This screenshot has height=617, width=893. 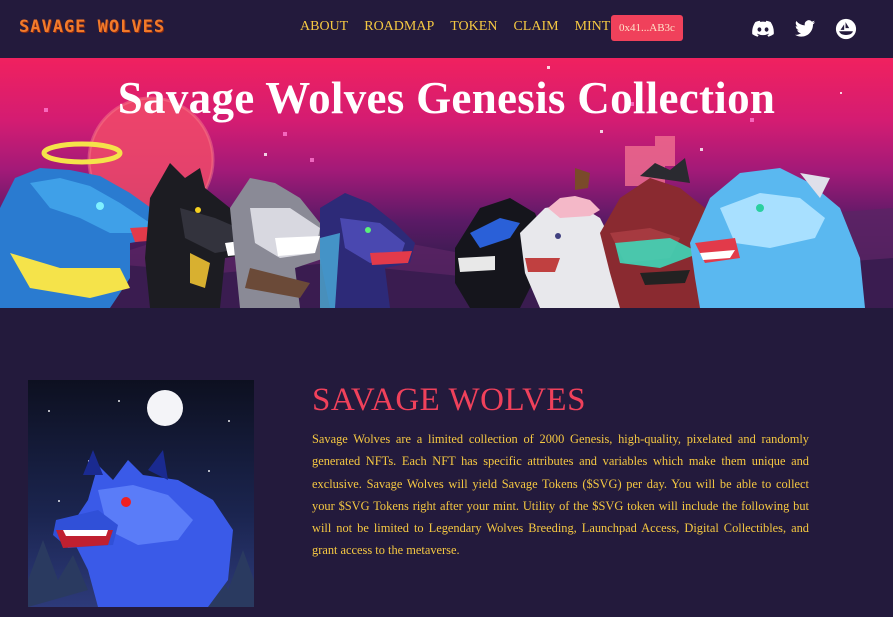 What do you see at coordinates (473, 27) in the screenshot?
I see `nav-link-token: TOKEN` at bounding box center [473, 27].